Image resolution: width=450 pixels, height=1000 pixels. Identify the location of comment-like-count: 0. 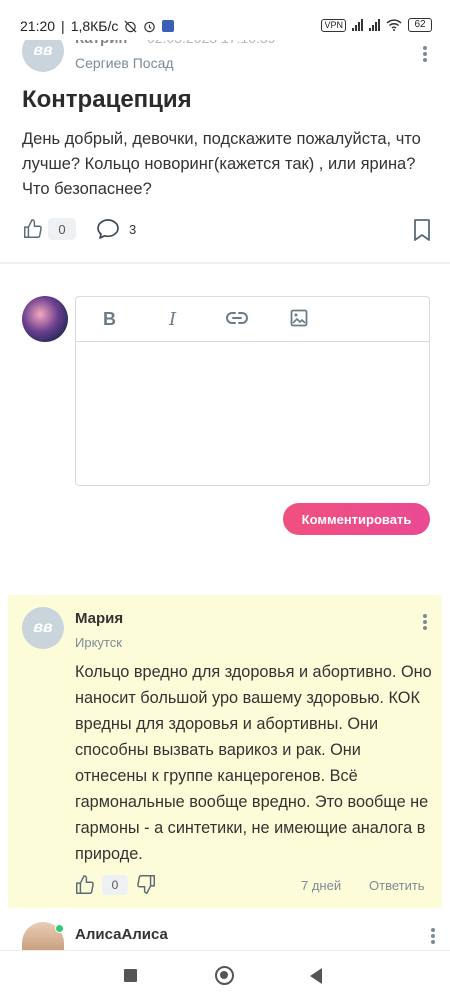
(115, 885).